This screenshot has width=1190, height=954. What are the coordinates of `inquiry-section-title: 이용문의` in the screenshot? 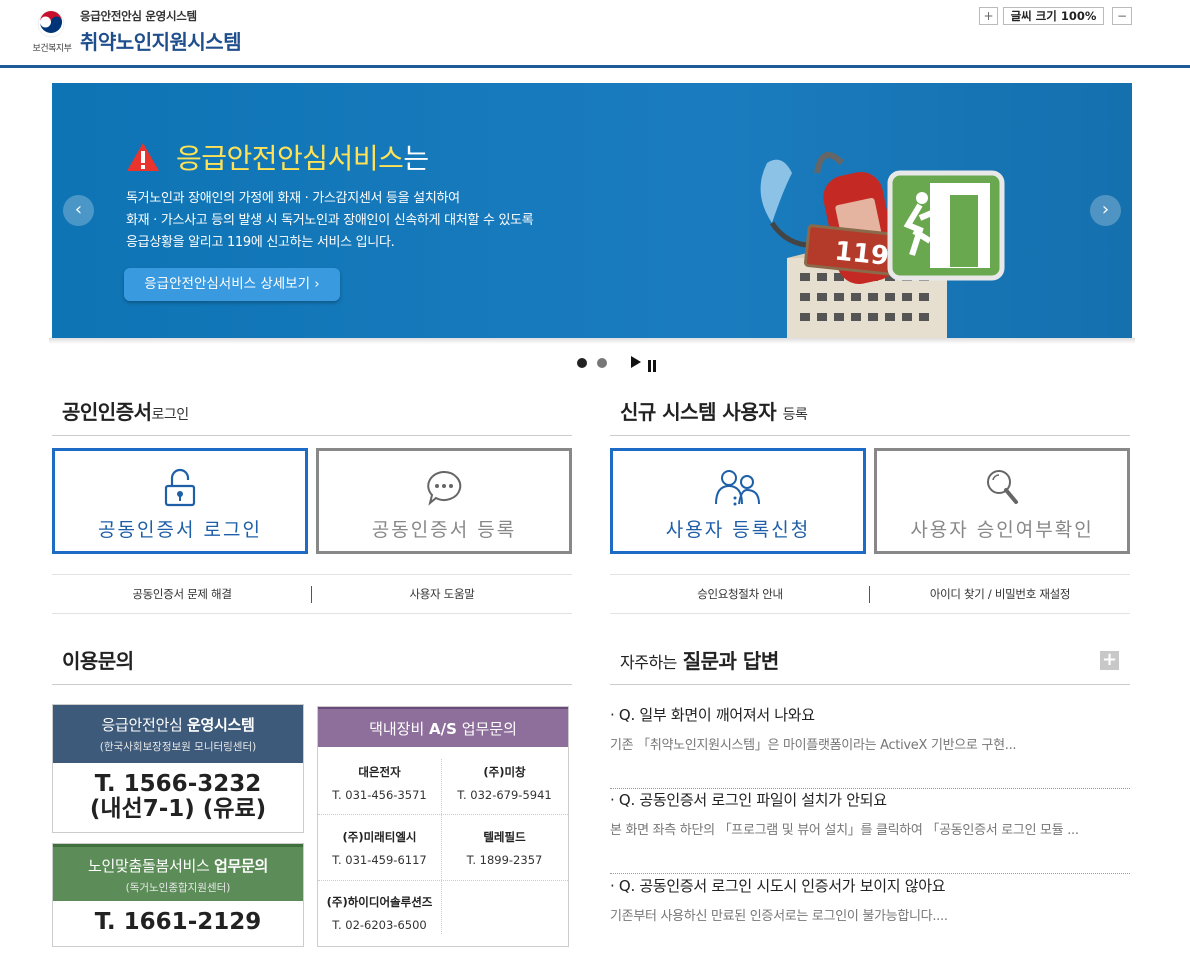 It's located at (312, 663).